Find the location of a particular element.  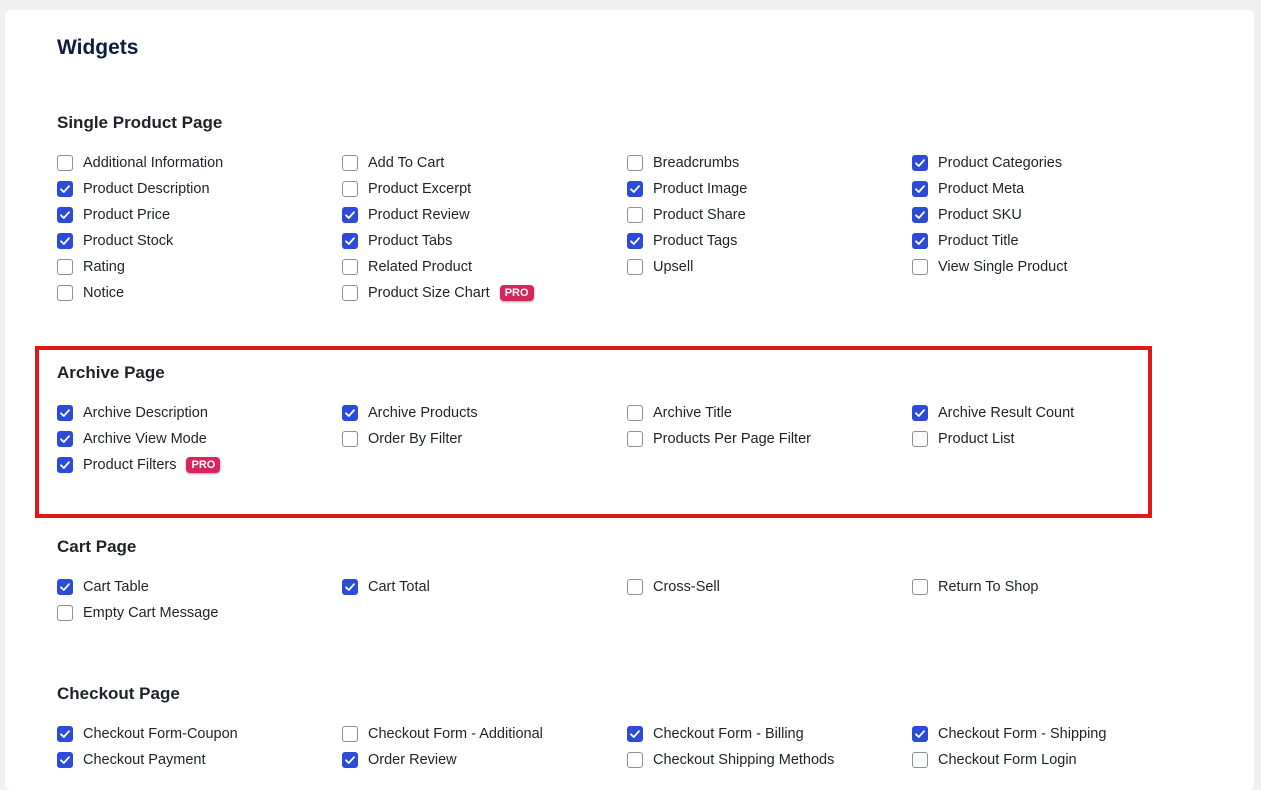

widget-option: Product Excerpt is located at coordinates (484, 189).